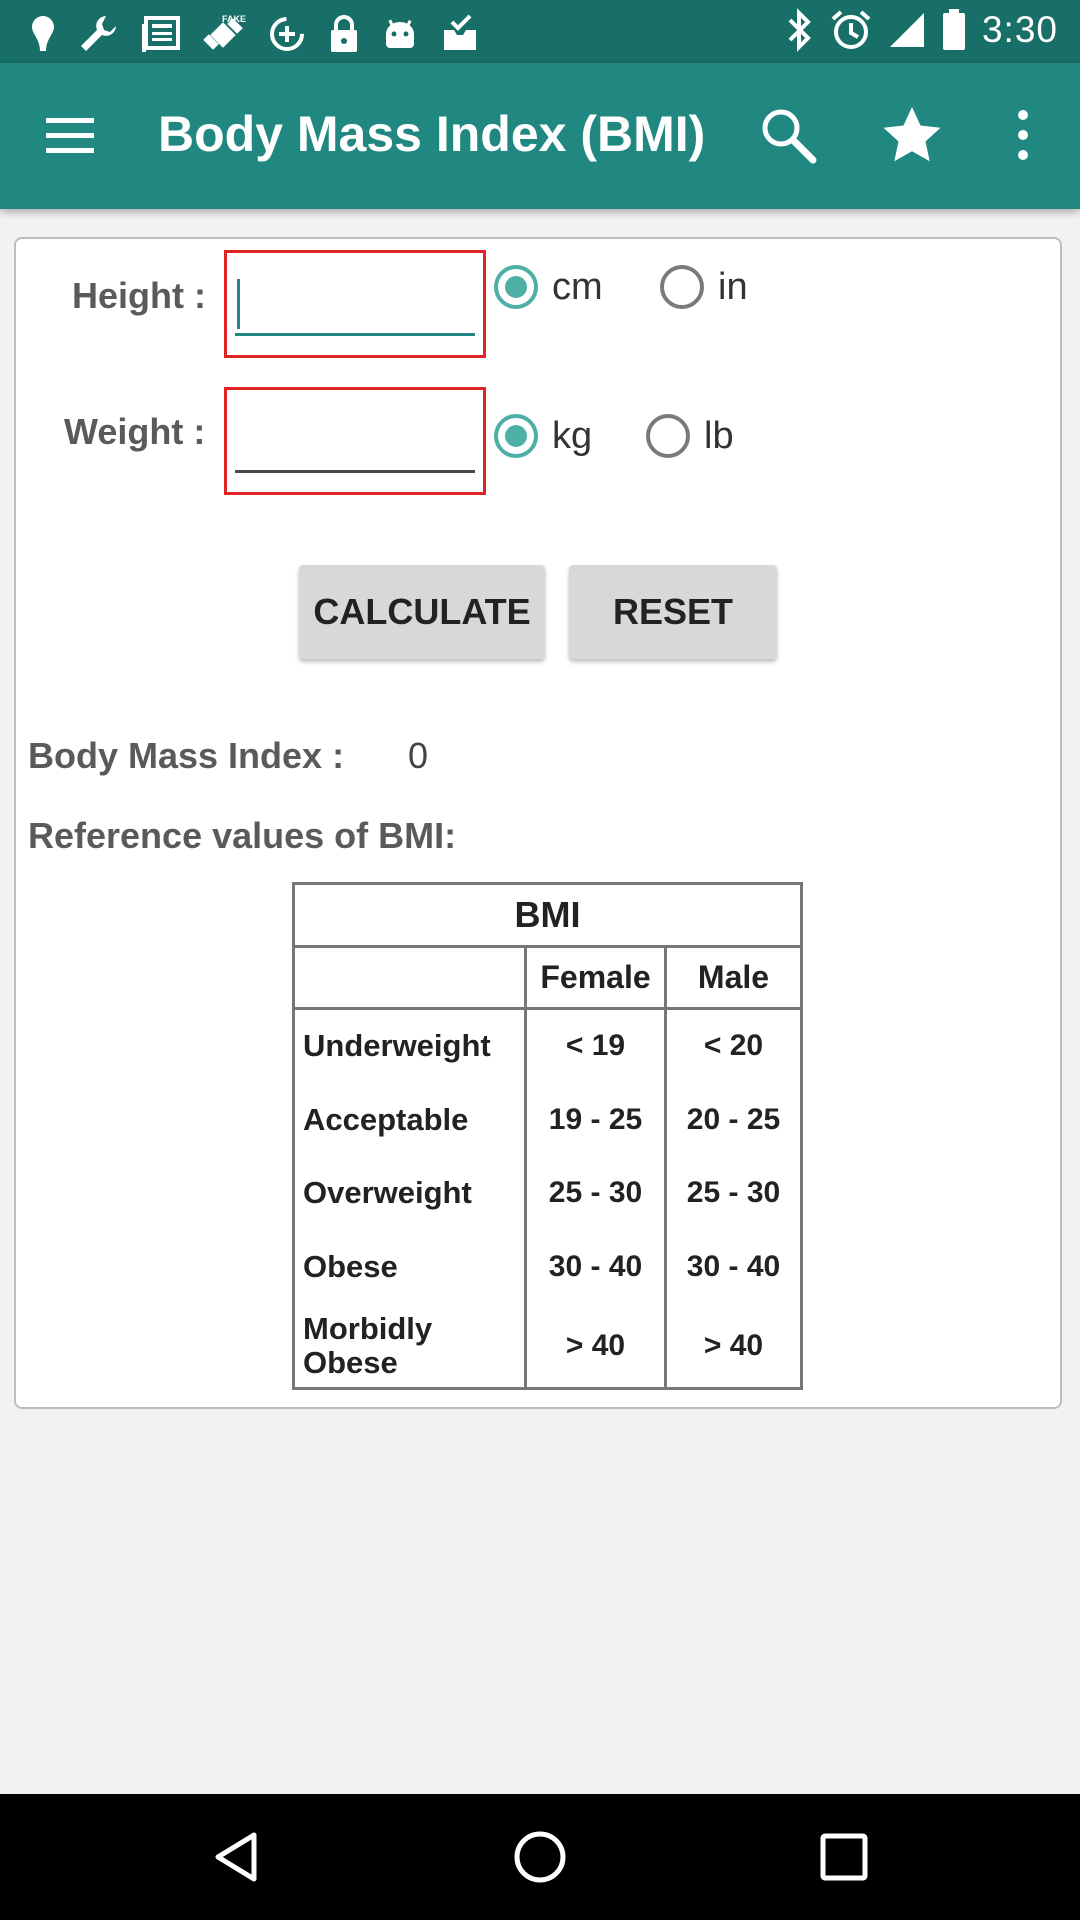 This screenshot has height=1920, width=1080. I want to click on status-bar-system: 3:30, so click(922, 30).